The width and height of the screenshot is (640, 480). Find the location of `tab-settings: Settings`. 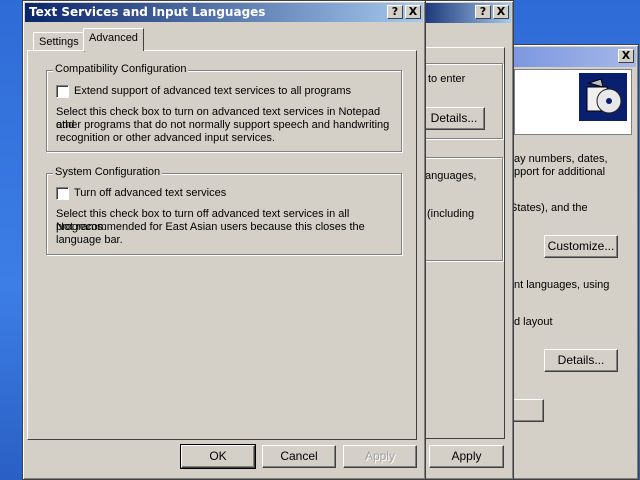

tab-settings: Settings is located at coordinates (59, 42).